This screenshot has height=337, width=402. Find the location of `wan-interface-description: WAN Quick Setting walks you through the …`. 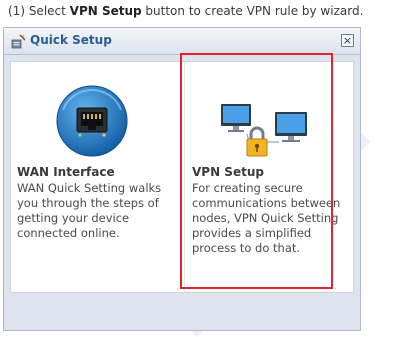

wan-interface-description: WAN Quick Setting walks you through the … is located at coordinates (89, 210).